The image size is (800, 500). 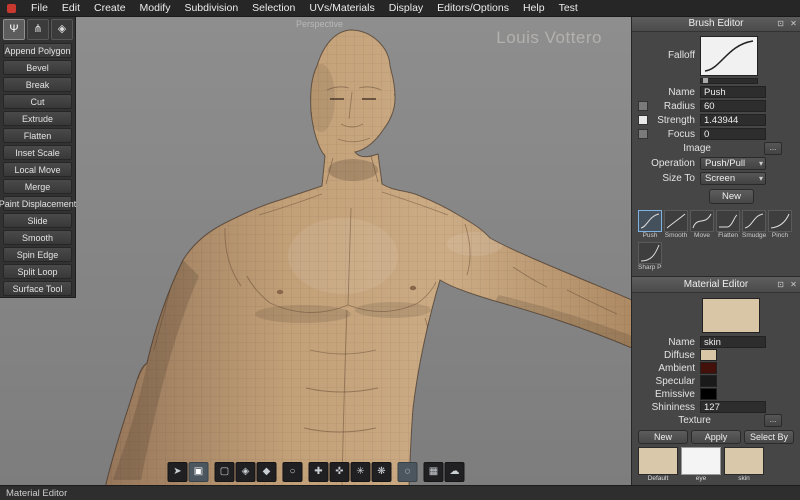 I want to click on tool-local-move: Local Move, so click(x=37, y=169).